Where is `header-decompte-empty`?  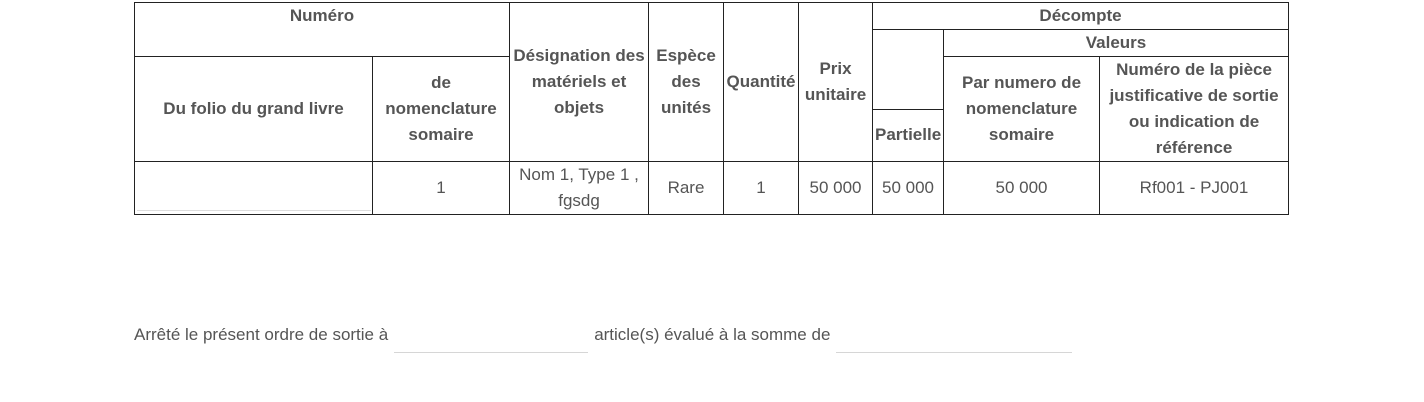
header-decompte-empty is located at coordinates (908, 69).